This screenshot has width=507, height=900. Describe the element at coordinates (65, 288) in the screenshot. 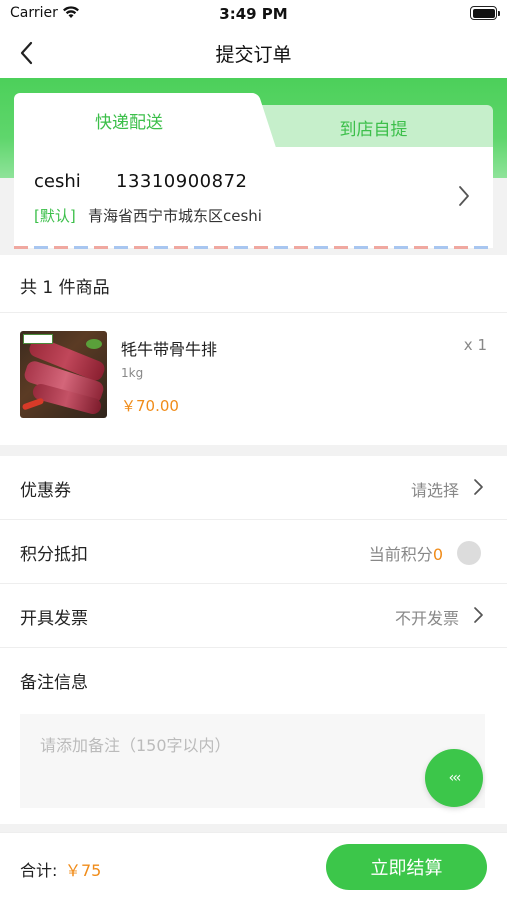

I see `goods-count: 共 1 件商品` at that location.